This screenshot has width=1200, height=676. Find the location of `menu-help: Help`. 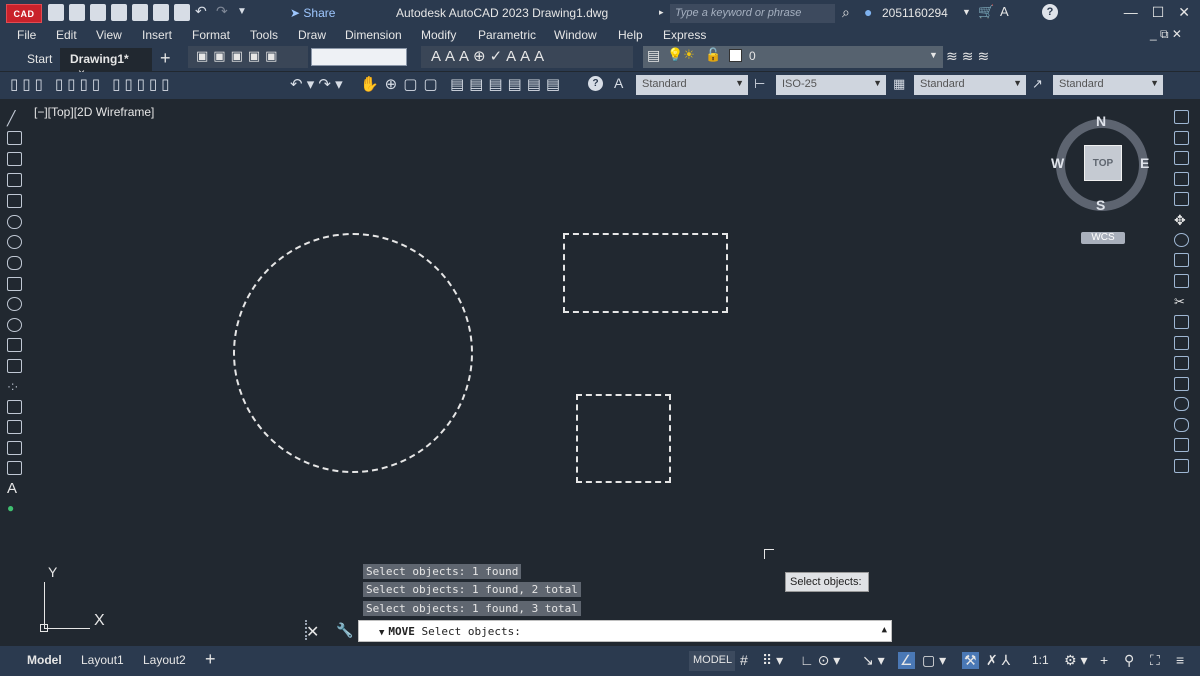

menu-help: Help is located at coordinates (630, 35).